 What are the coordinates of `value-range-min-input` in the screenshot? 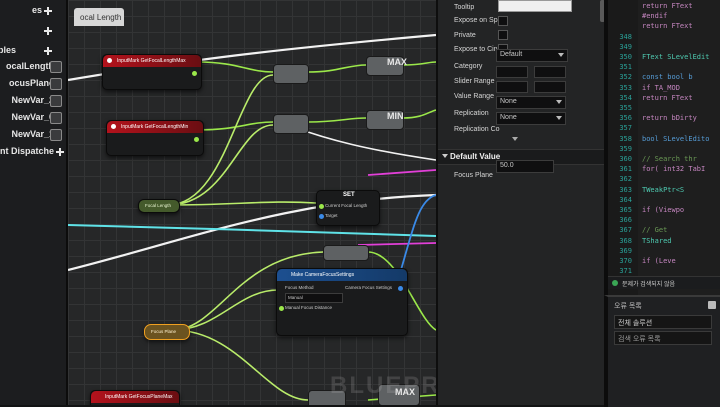 It's located at (512, 87).